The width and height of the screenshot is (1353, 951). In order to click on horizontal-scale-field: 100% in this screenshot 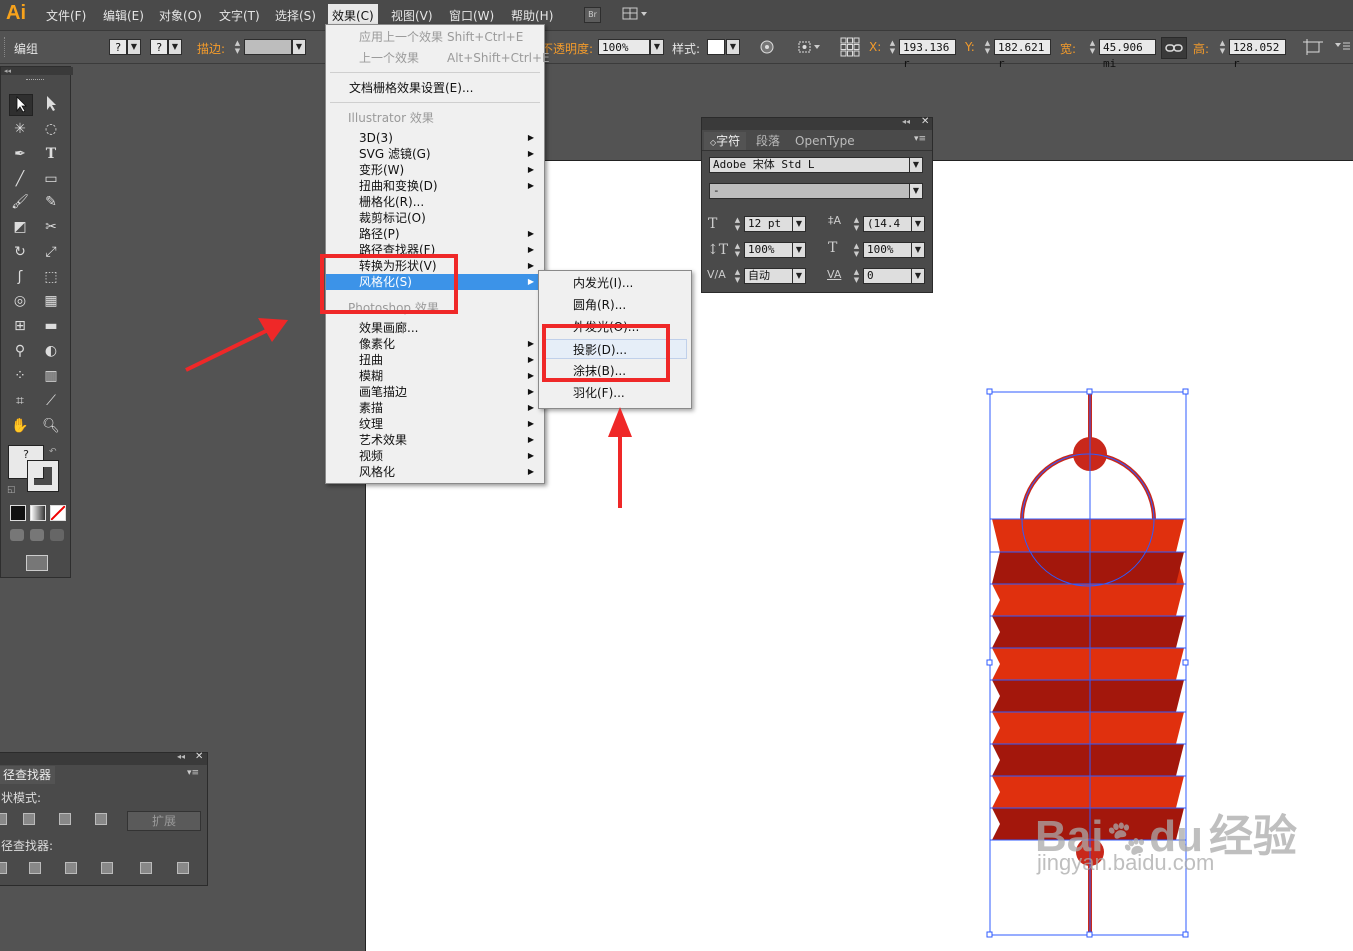, I will do `click(888, 250)`.